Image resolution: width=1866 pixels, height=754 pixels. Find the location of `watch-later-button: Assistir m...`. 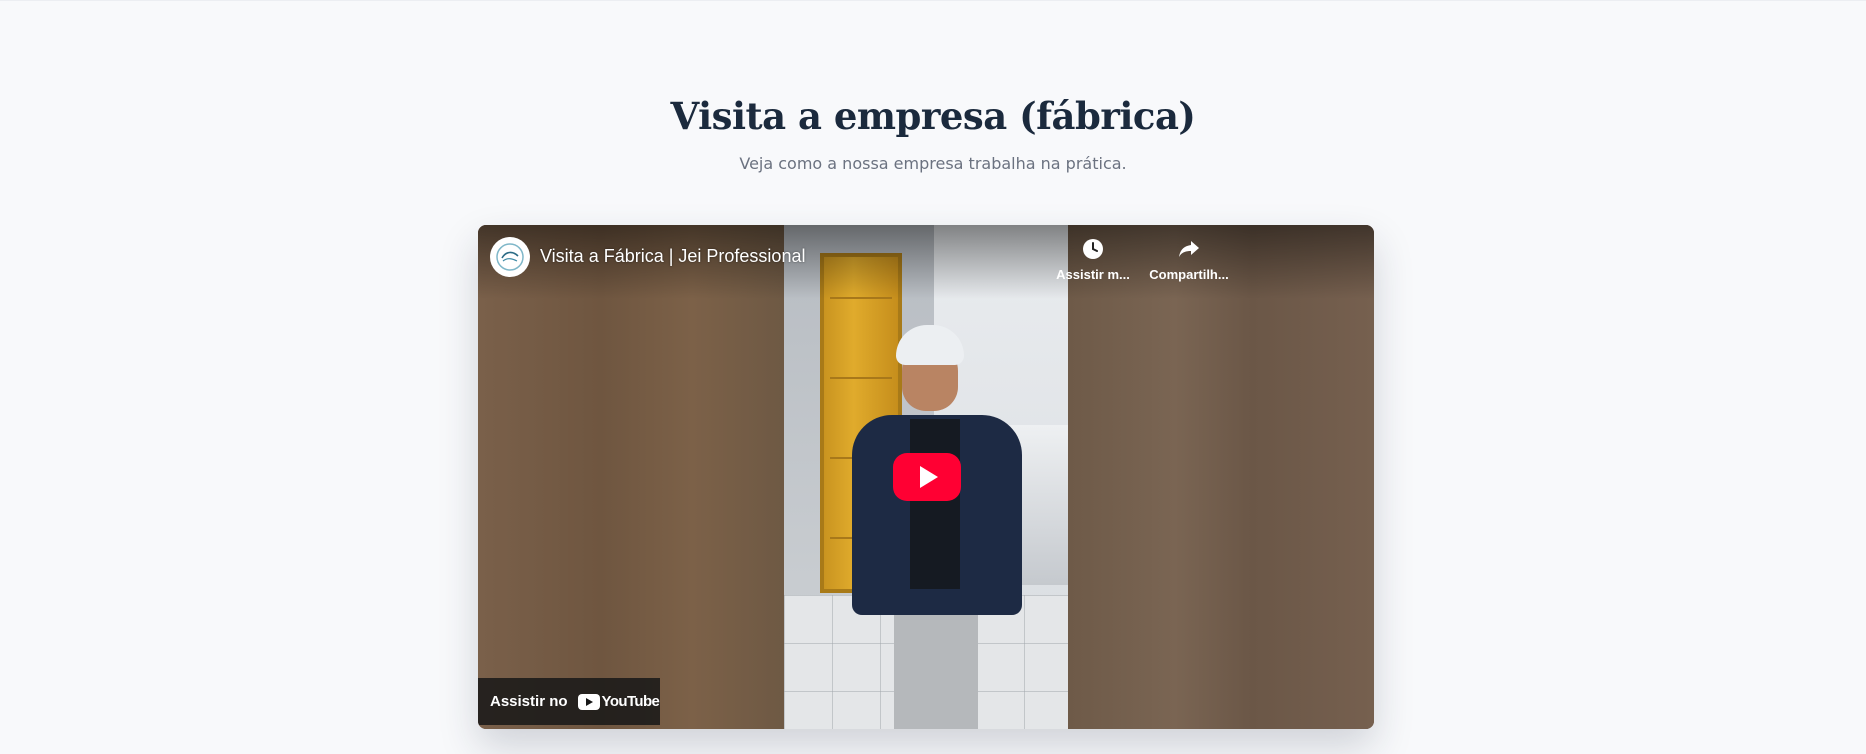

watch-later-button: Assistir m... is located at coordinates (1093, 259).